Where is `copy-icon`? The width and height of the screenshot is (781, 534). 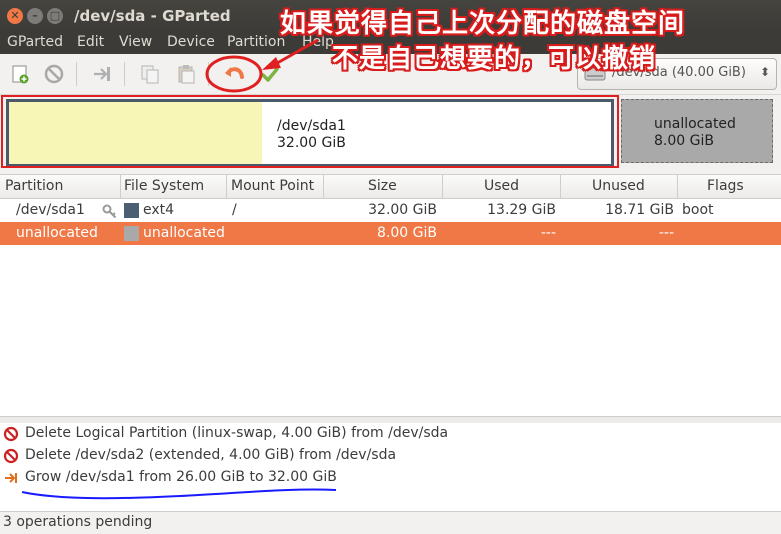 copy-icon is located at coordinates (150, 74).